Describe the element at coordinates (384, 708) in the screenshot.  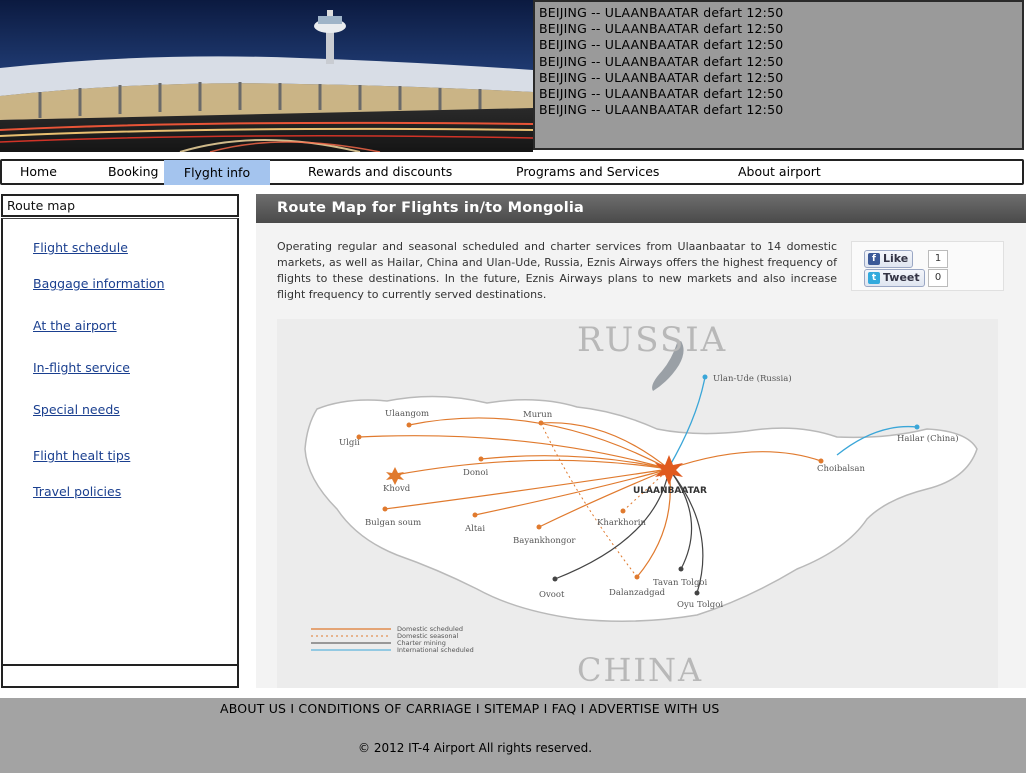
I see `footer-link-conditions-of-carriage: CONDITIONS OF CARRIAGE` at that location.